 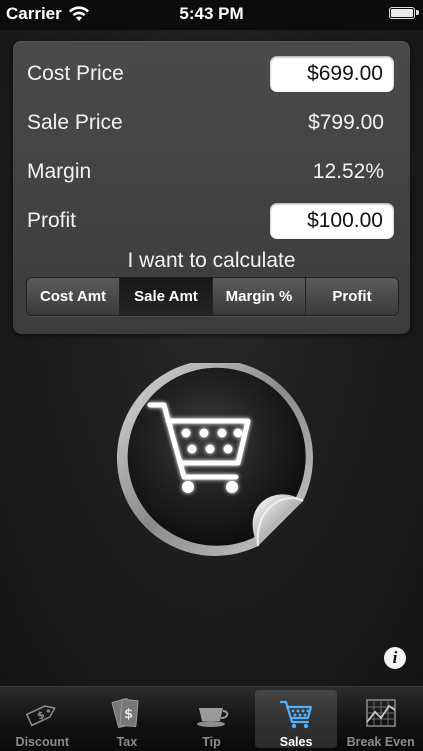 What do you see at coordinates (52, 220) in the screenshot?
I see `profit-label: Profit` at bounding box center [52, 220].